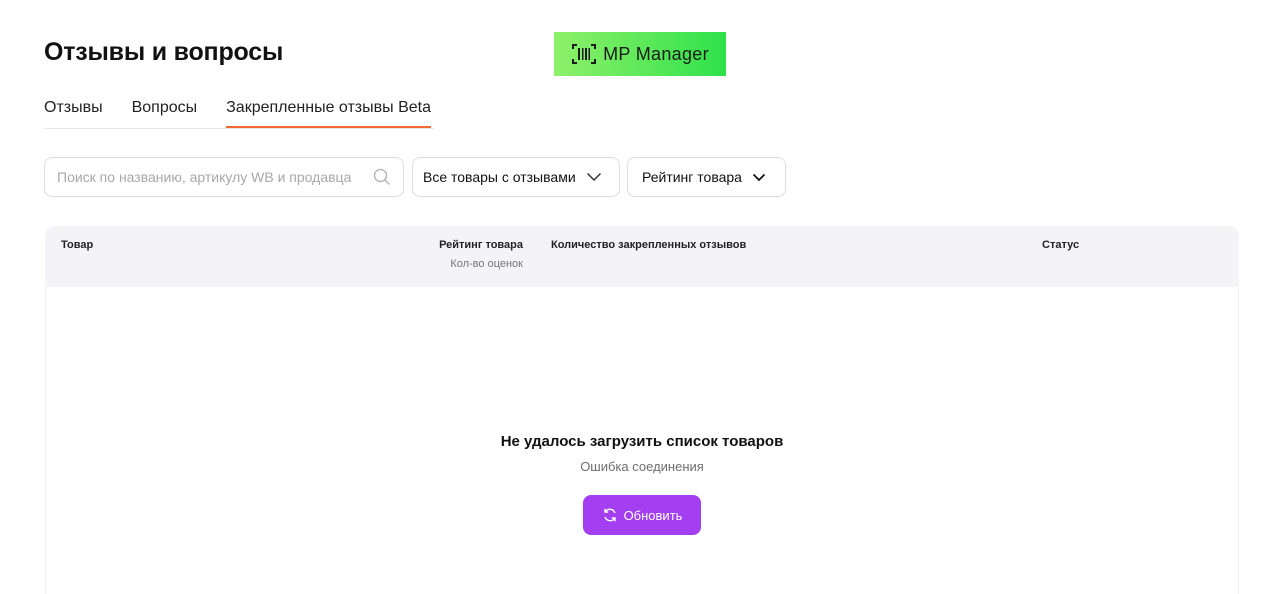 The width and height of the screenshot is (1280, 594). I want to click on tab-questions: Вопросы, so click(165, 112).